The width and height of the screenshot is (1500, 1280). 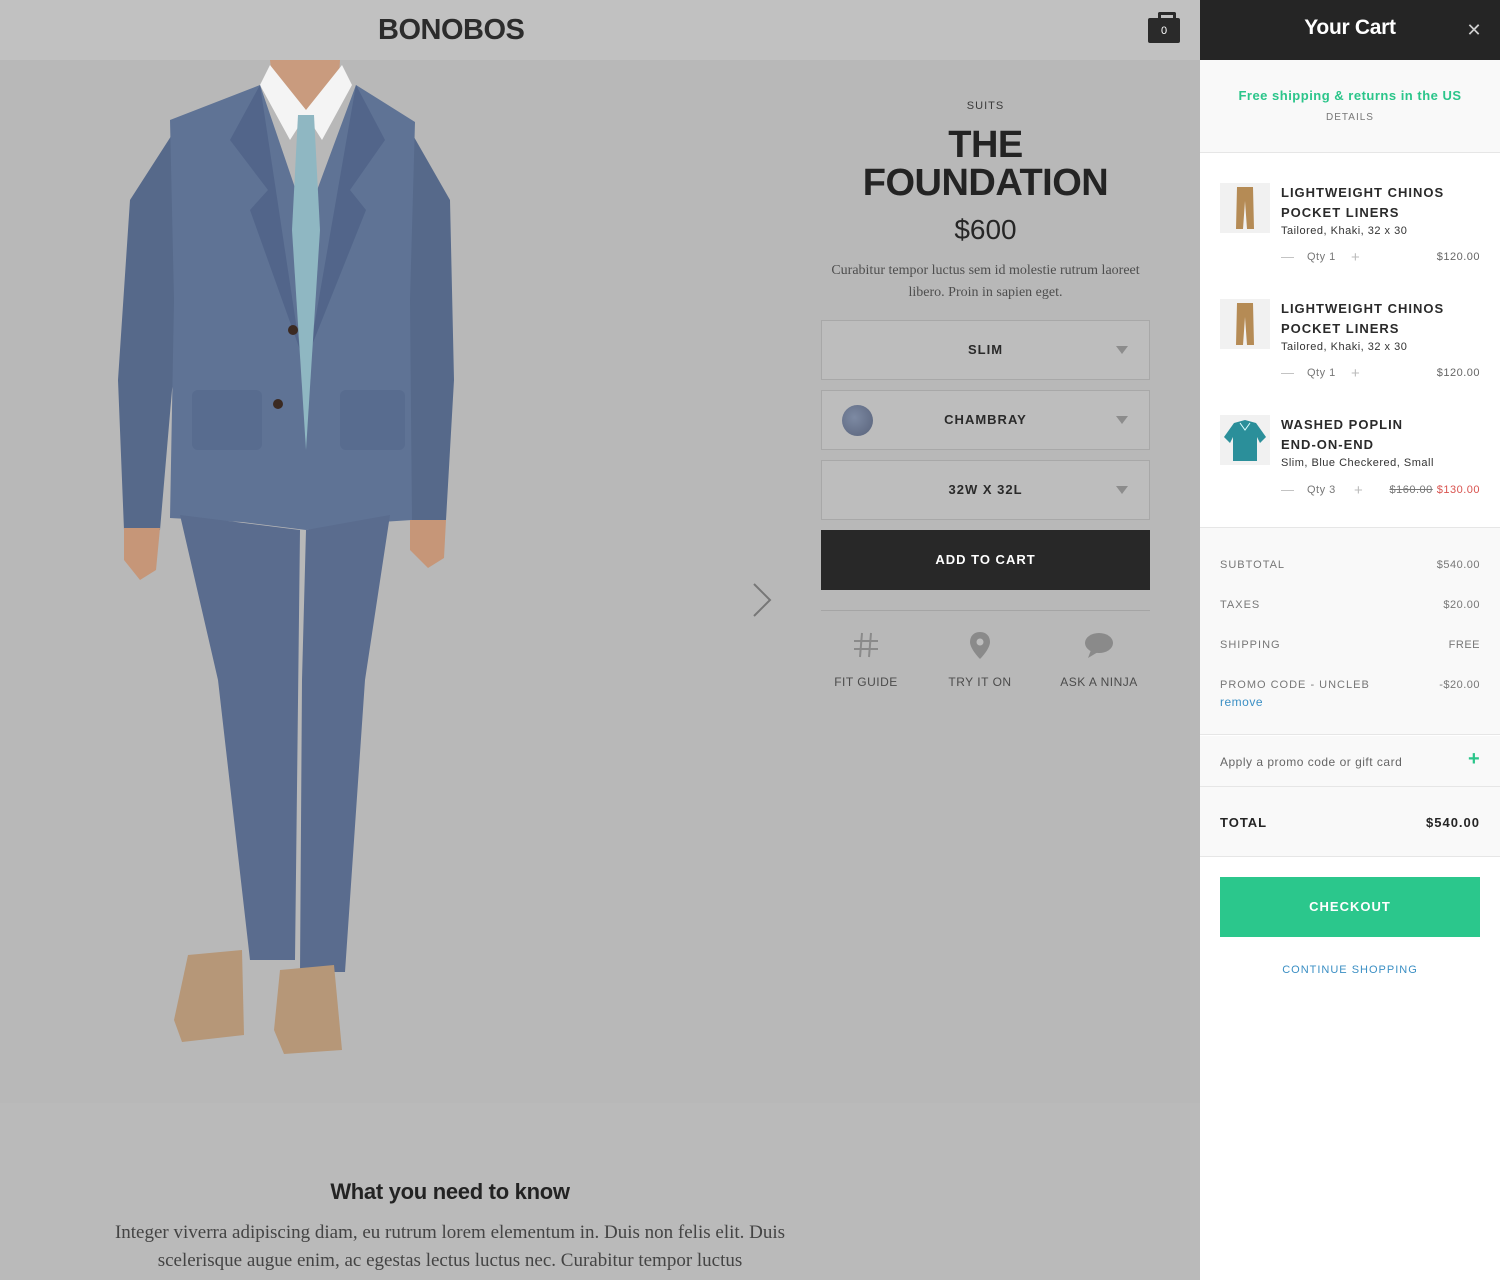 What do you see at coordinates (450, 1191) in the screenshot?
I see `info-heading: What you need to know` at bounding box center [450, 1191].